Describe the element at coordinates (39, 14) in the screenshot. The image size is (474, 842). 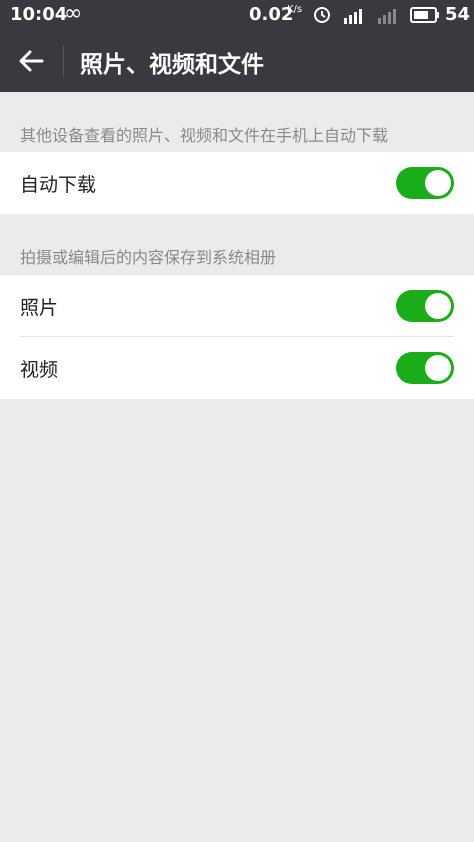
I see `status-time: 10:04` at that location.